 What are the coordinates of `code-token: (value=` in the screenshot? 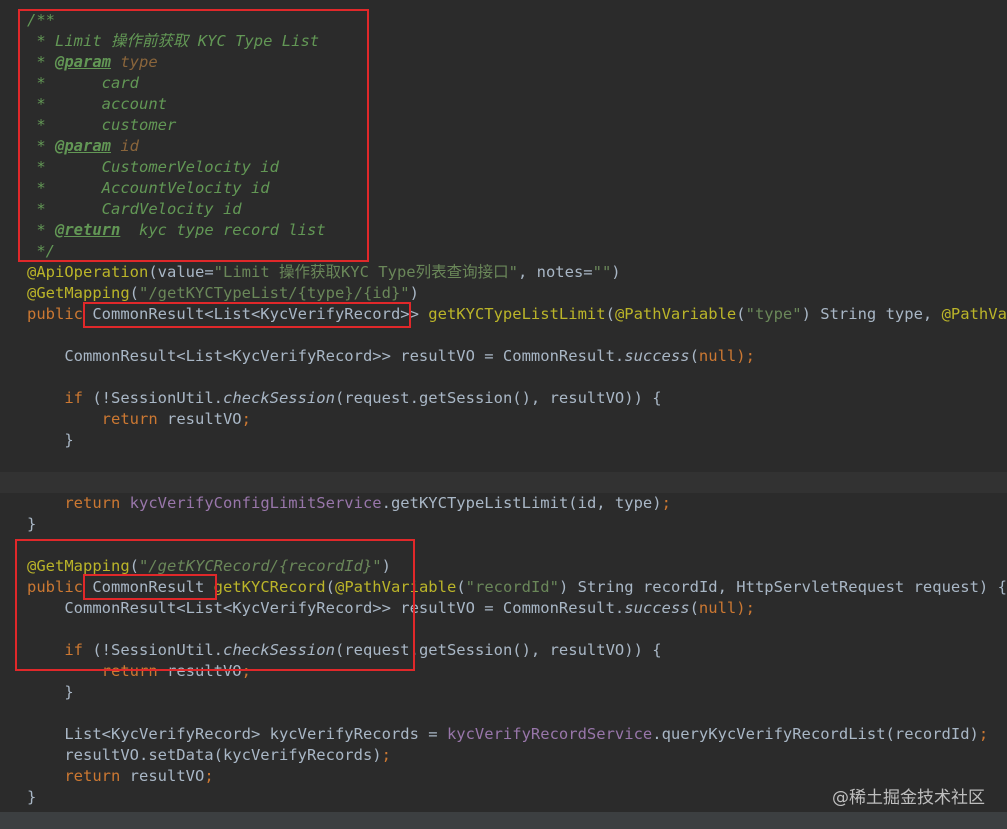 It's located at (181, 272).